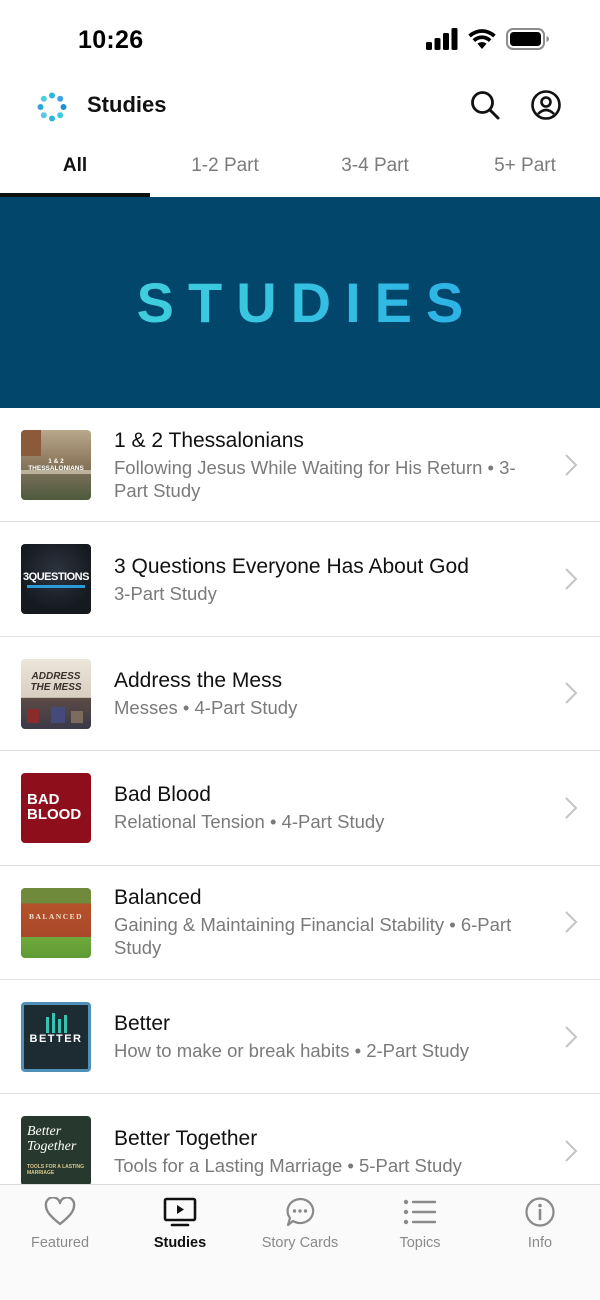 The height and width of the screenshot is (1300, 600). I want to click on search-button, so click(485, 107).